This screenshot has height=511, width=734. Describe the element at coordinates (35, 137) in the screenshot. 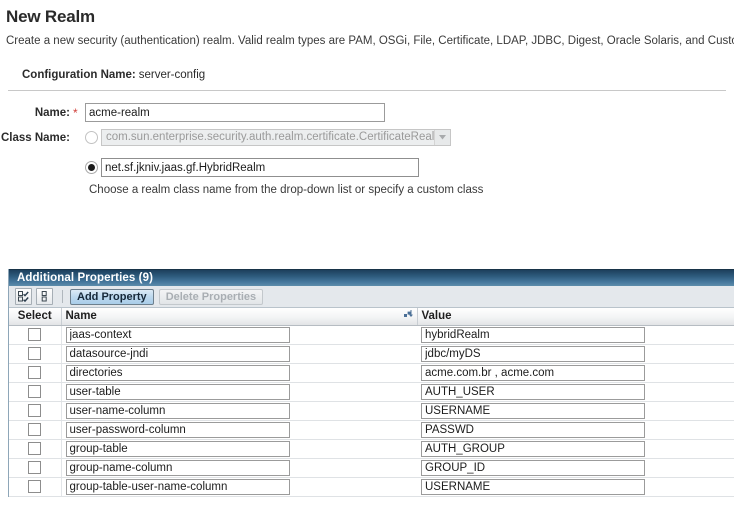

I see `class-name-label: Class Name:` at that location.